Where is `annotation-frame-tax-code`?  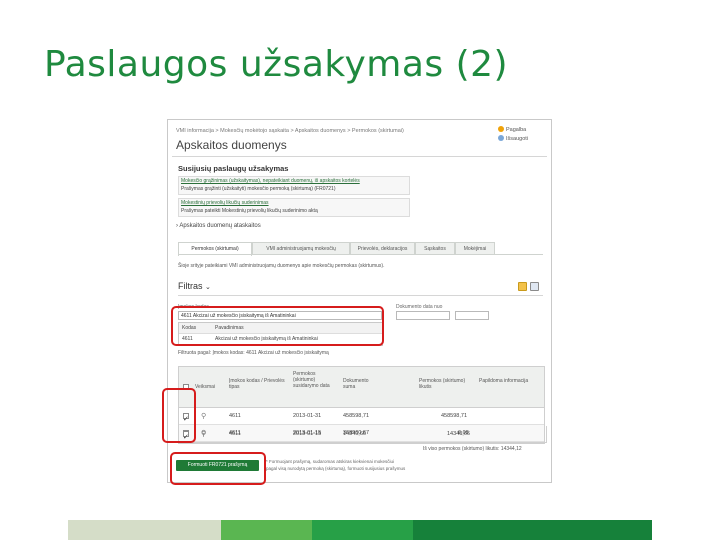 annotation-frame-tax-code is located at coordinates (277, 326).